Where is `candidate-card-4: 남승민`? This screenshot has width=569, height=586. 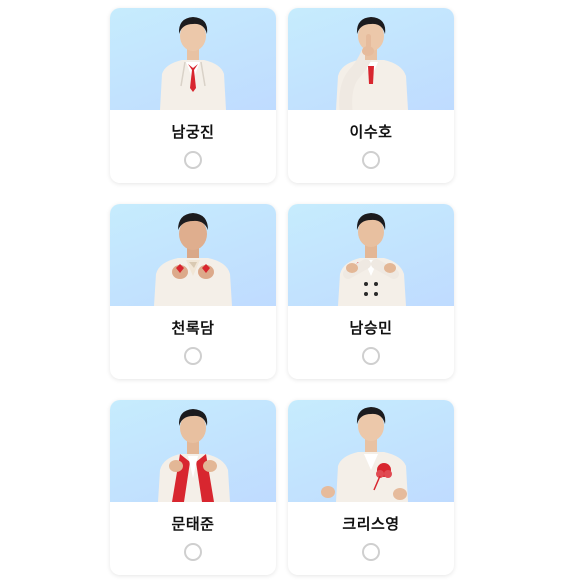
candidate-card-4: 남승민 is located at coordinates (371, 291).